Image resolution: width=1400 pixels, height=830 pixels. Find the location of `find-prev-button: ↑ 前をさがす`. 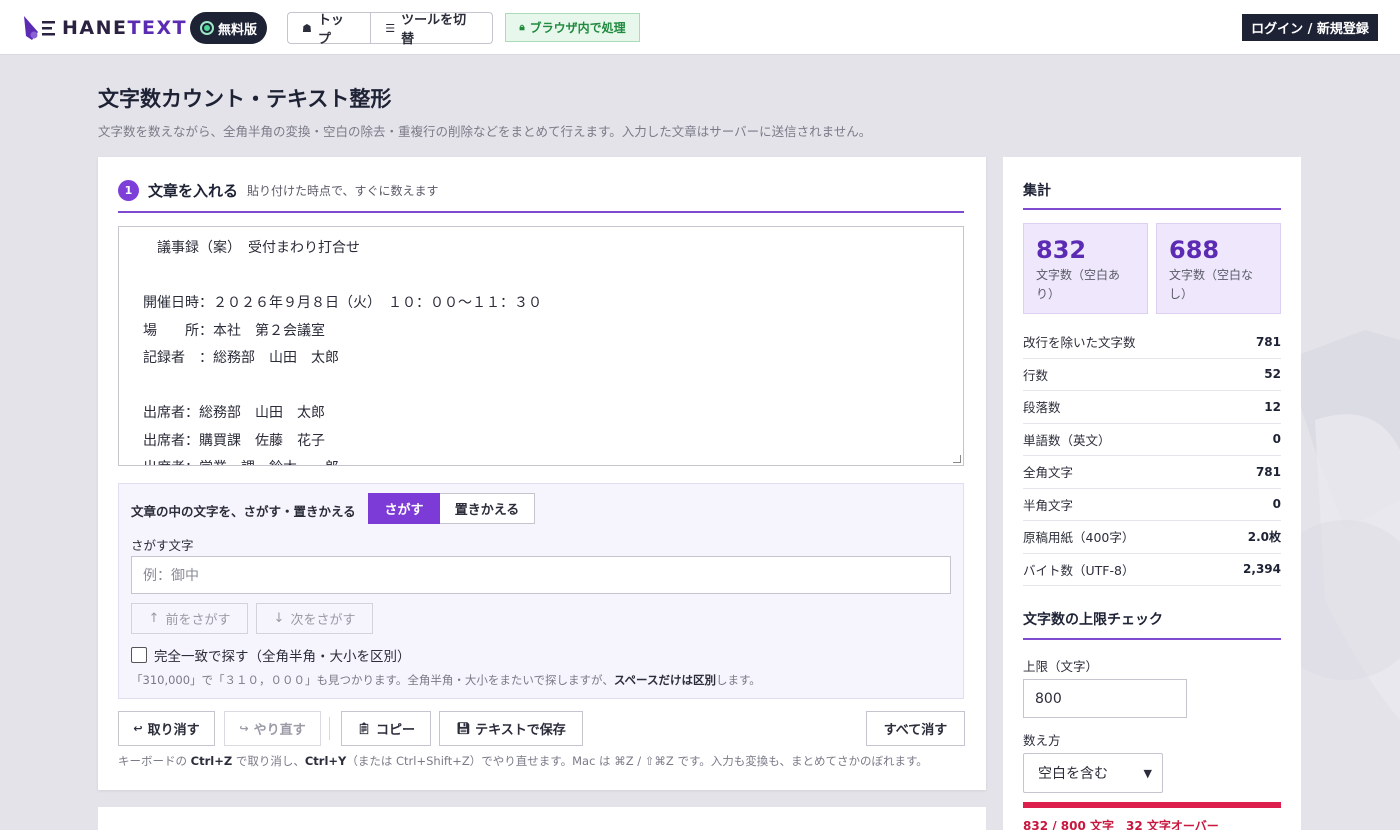

find-prev-button: ↑ 前をさがす is located at coordinates (189, 618).